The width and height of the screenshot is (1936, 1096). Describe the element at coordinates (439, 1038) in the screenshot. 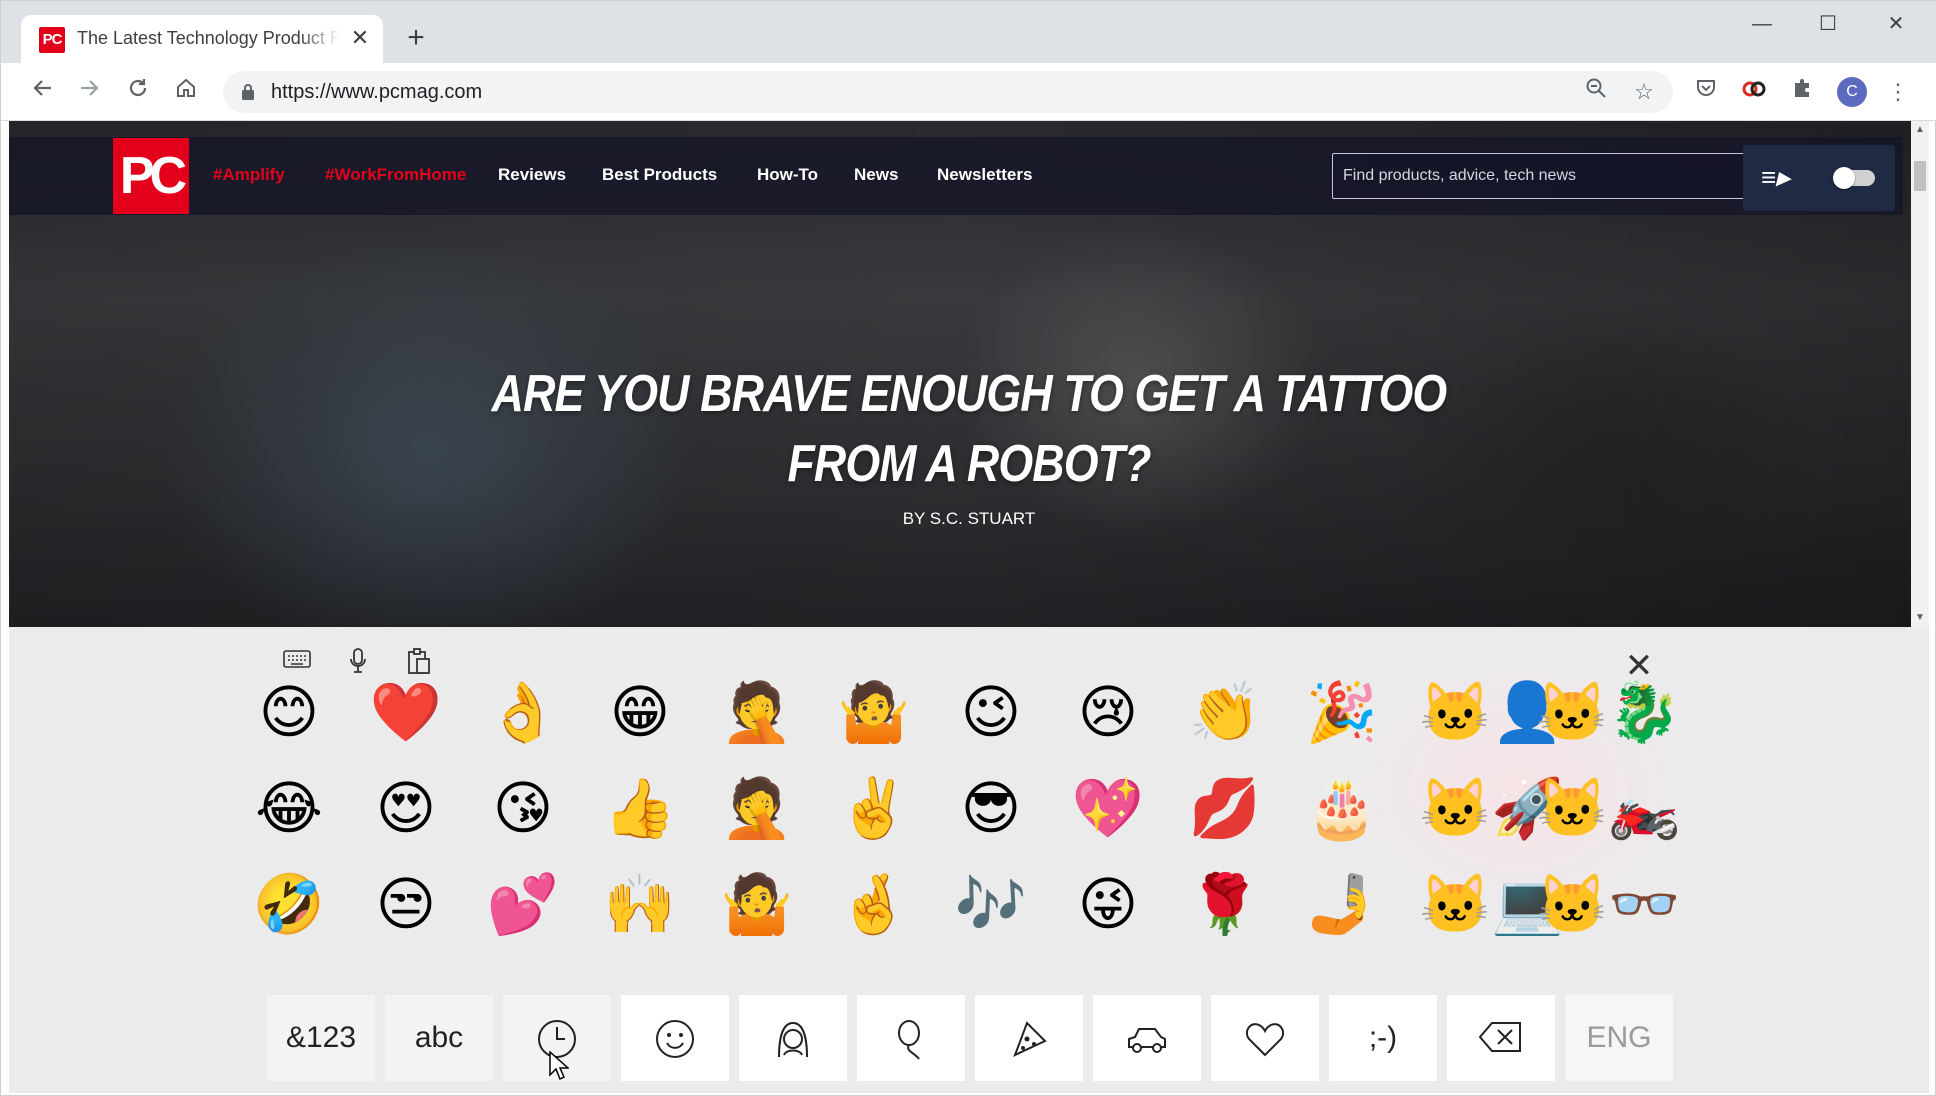

I see `letters-key: abc` at that location.